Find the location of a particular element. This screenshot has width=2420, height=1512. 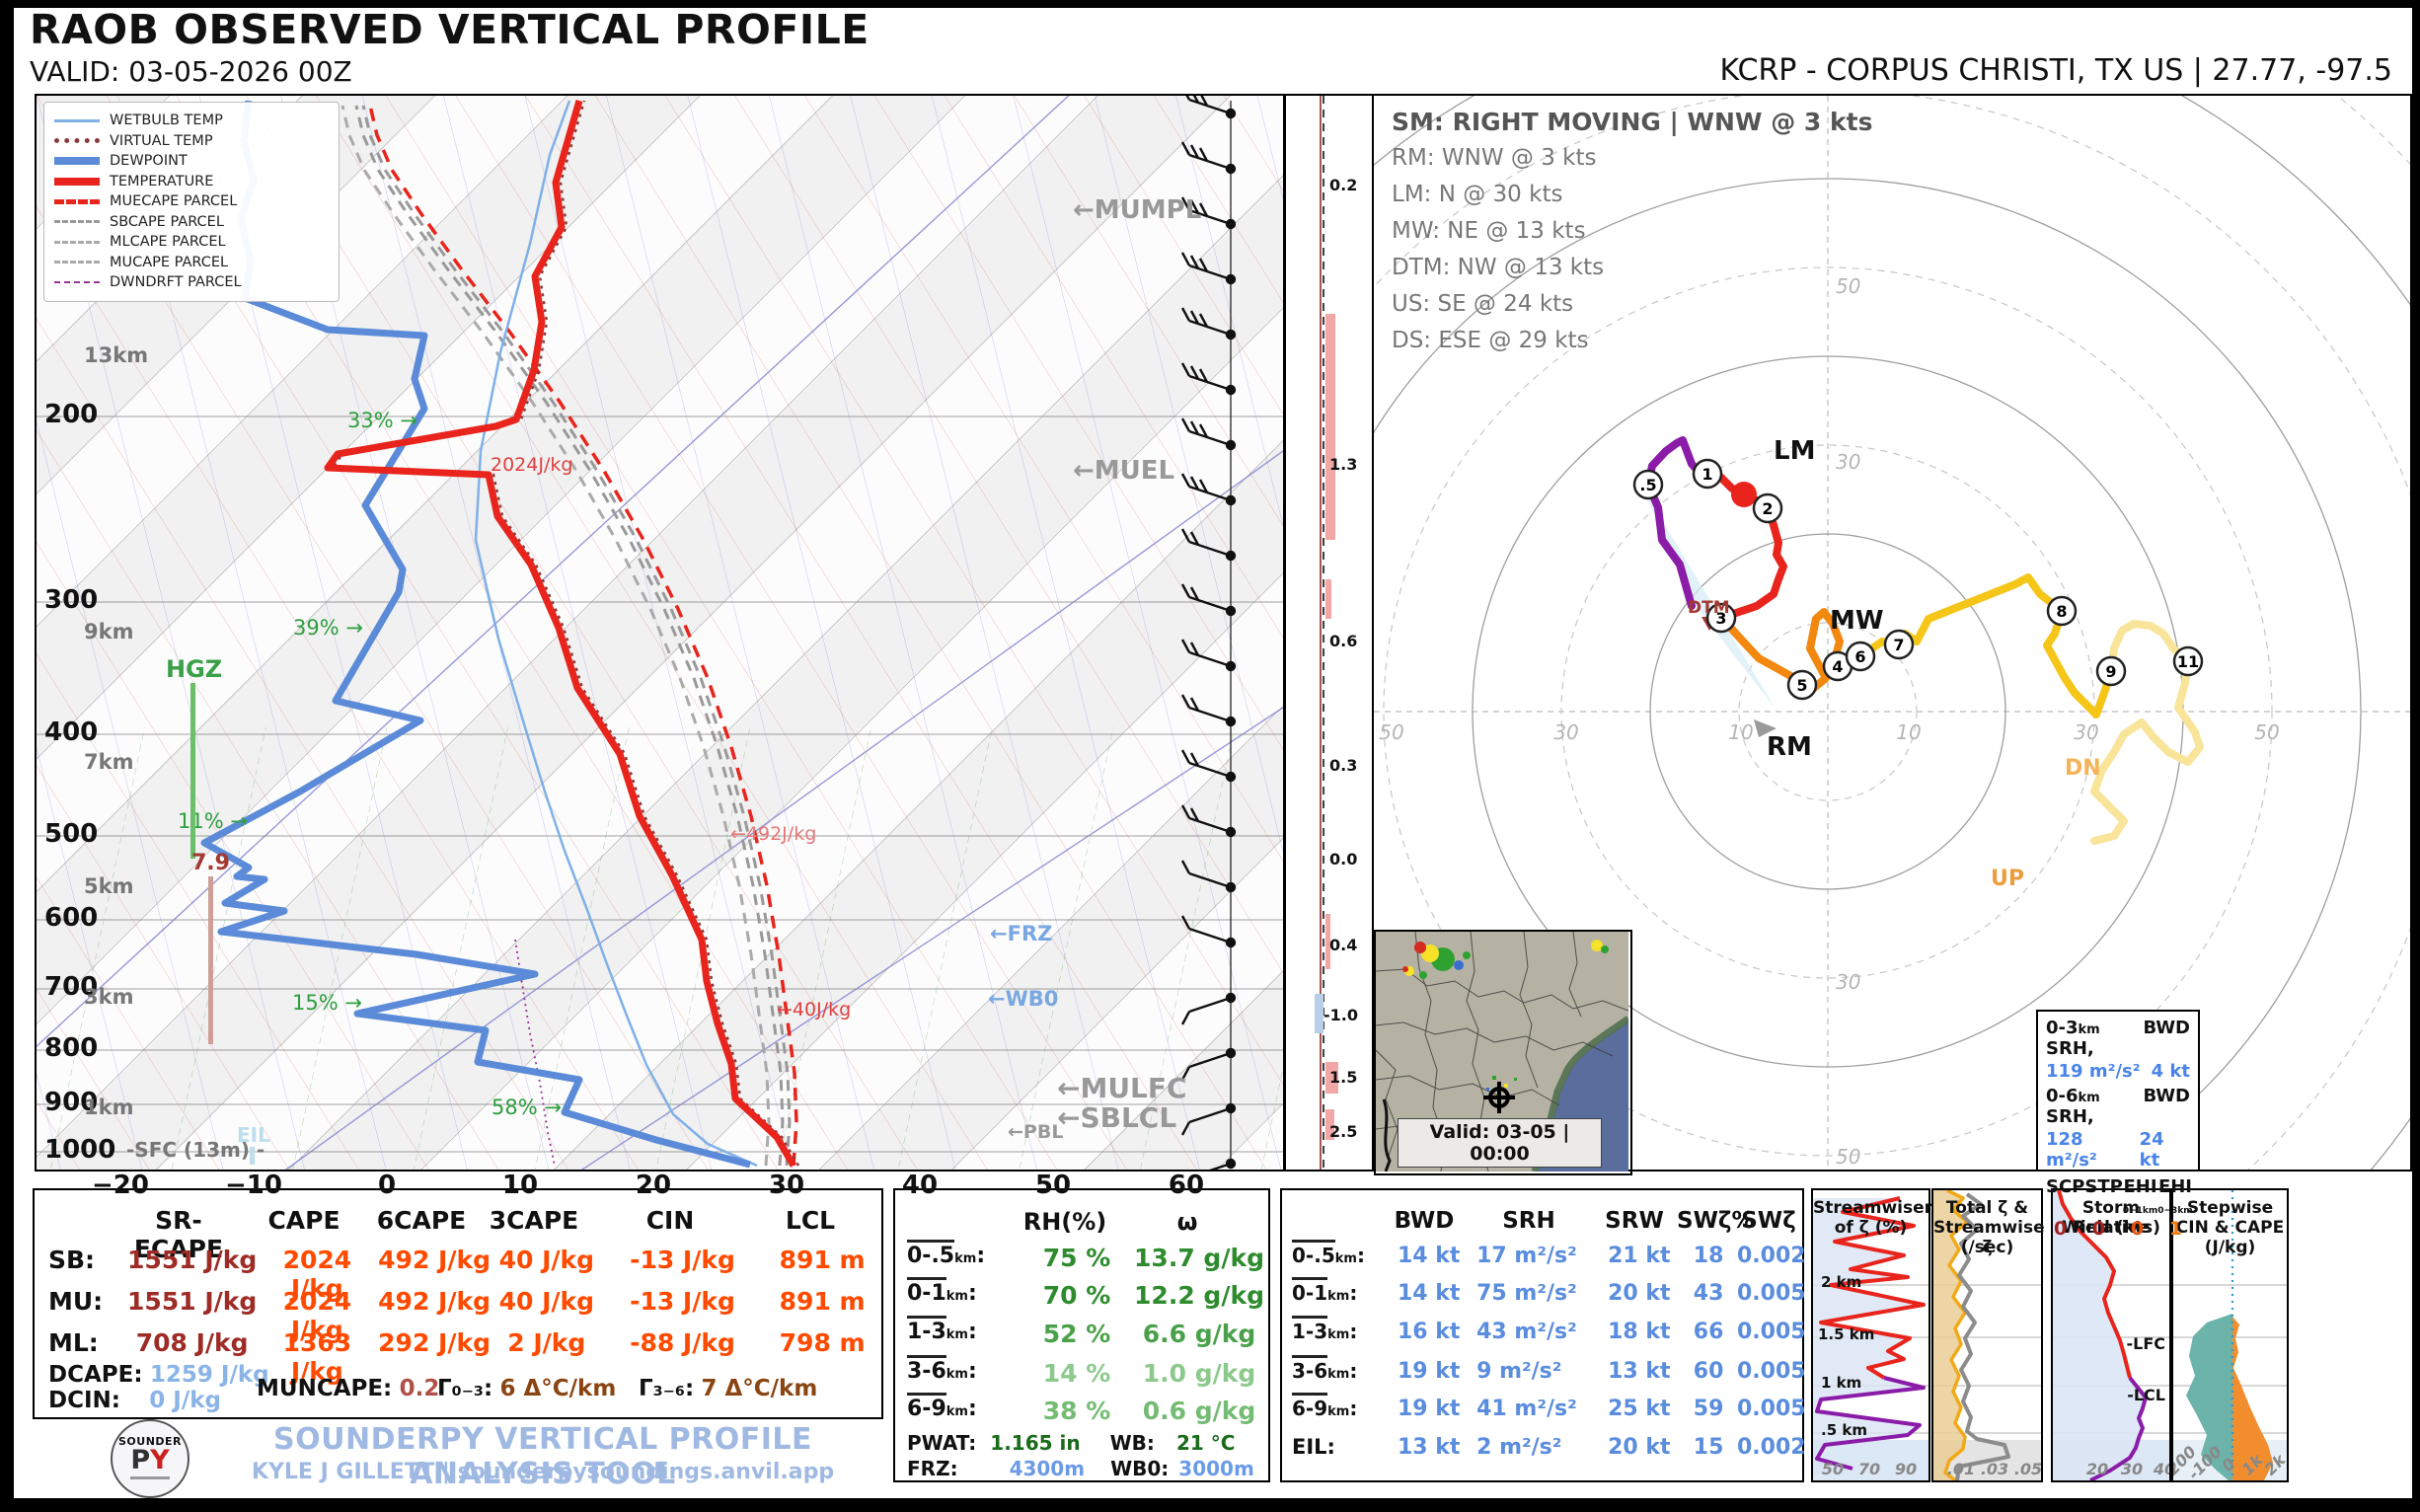

legend-label: MUECAPE PARCEL is located at coordinates (174, 202).